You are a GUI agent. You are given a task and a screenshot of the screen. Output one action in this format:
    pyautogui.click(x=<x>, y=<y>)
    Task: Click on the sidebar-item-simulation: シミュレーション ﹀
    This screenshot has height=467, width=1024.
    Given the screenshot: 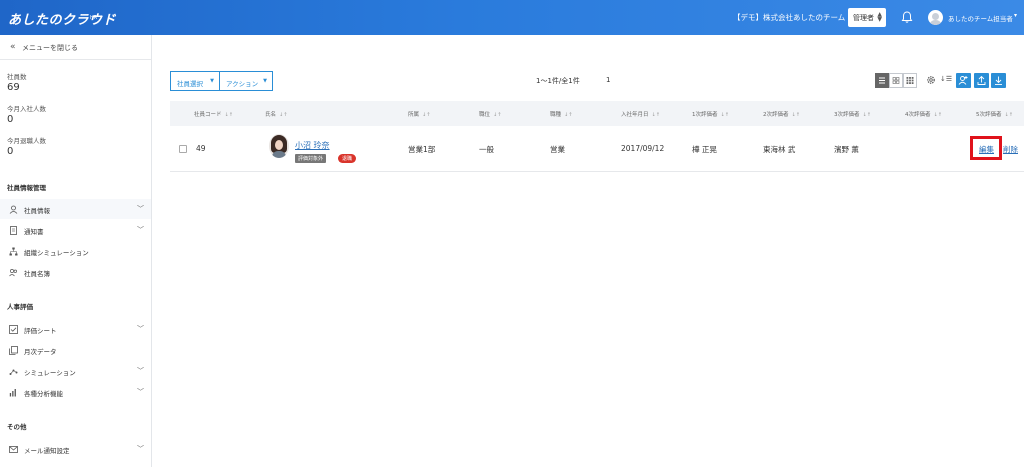 What is the action you would take?
    pyautogui.click(x=75, y=371)
    